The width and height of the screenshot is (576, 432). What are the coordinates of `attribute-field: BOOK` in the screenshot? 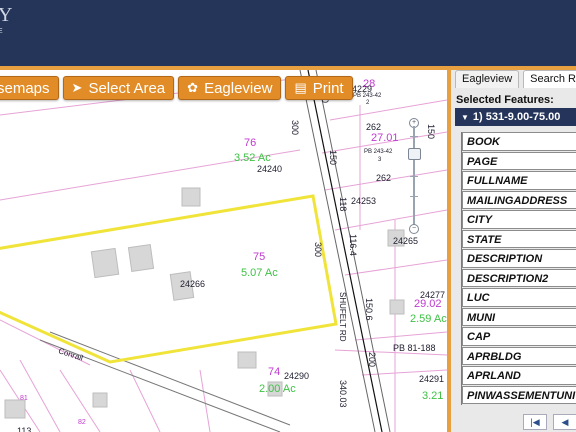 It's located at (519, 141).